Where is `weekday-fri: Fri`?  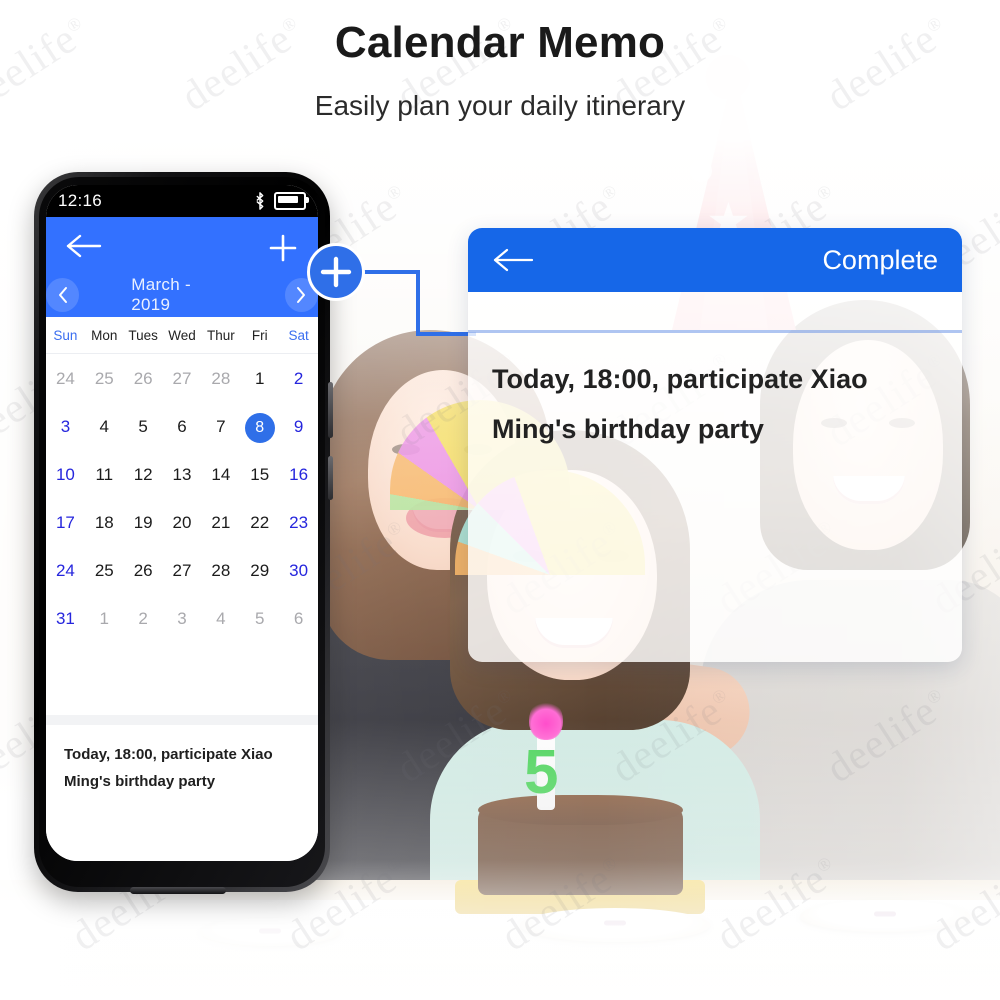 weekday-fri: Fri is located at coordinates (259, 335).